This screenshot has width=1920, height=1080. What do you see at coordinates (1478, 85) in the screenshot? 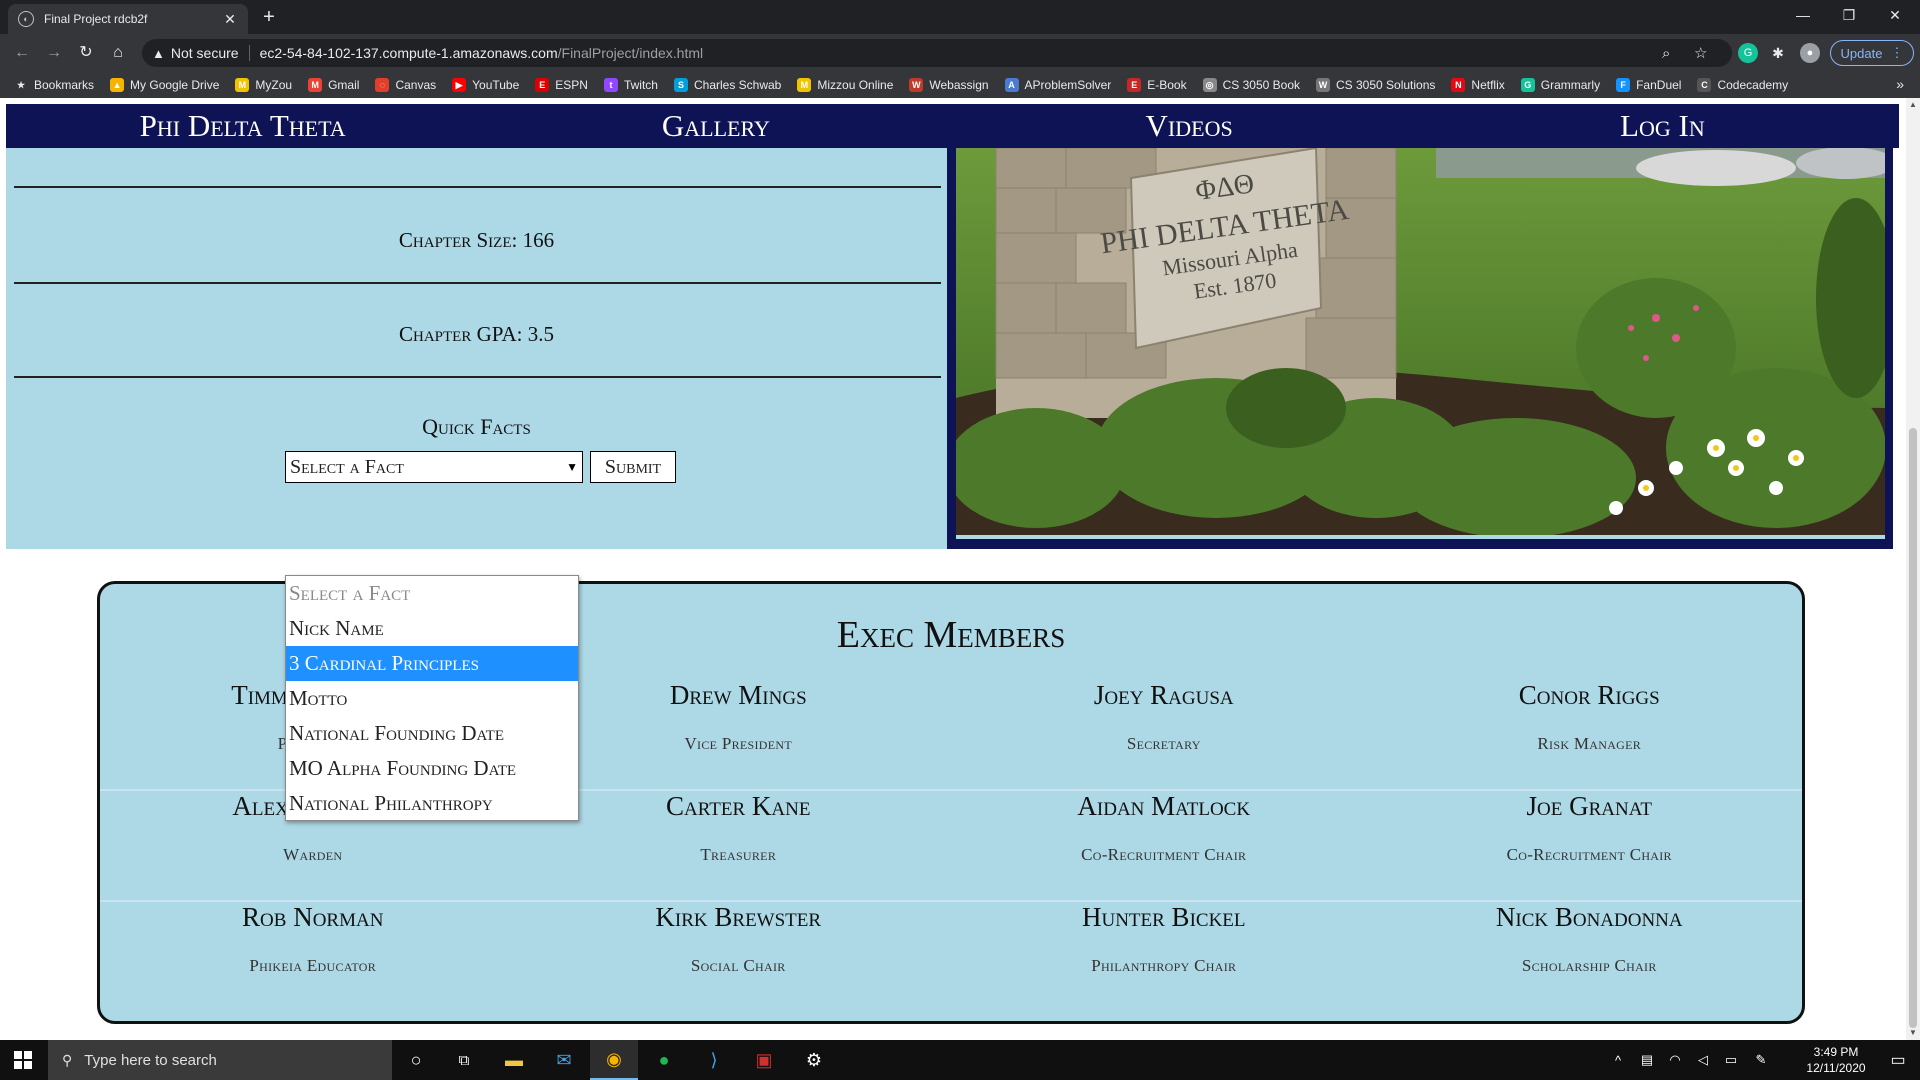
I see `bookmark-netflix: N Netflix` at bounding box center [1478, 85].